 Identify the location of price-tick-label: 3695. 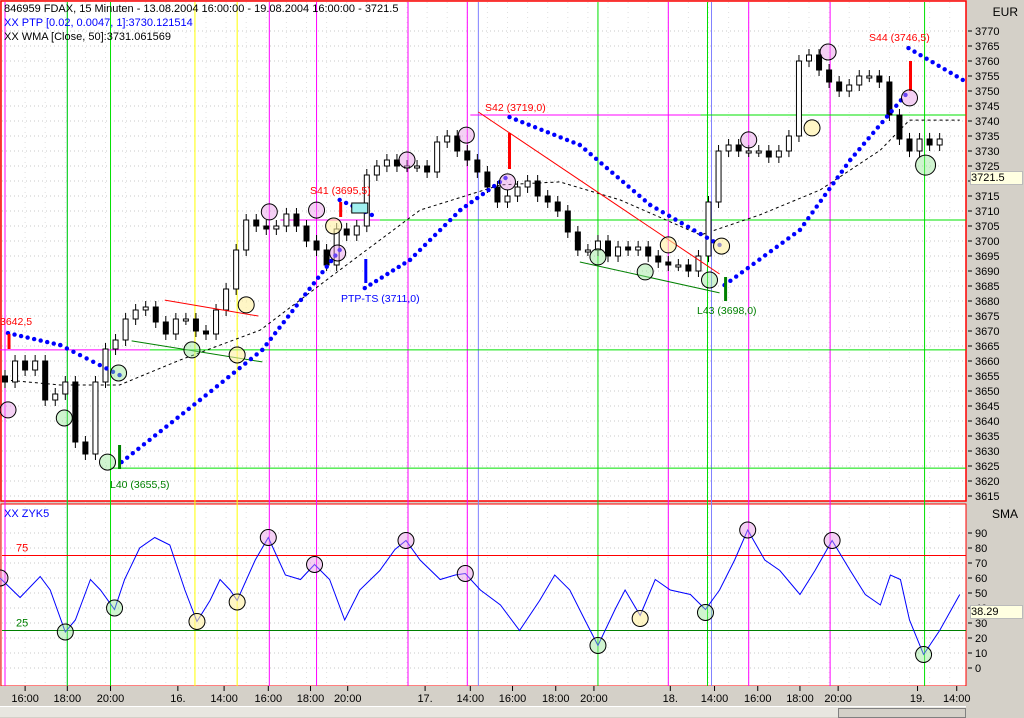
(987, 257).